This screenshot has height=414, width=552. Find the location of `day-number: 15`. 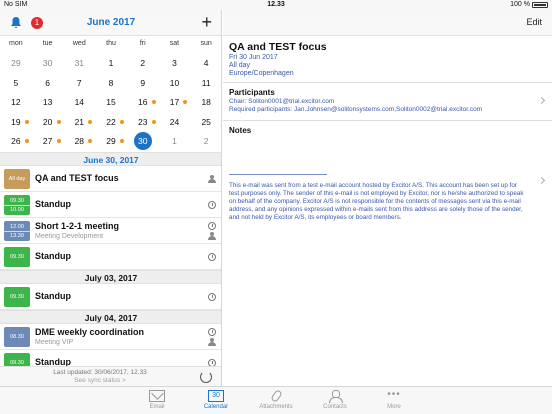

day-number: 15 is located at coordinates (111, 102).